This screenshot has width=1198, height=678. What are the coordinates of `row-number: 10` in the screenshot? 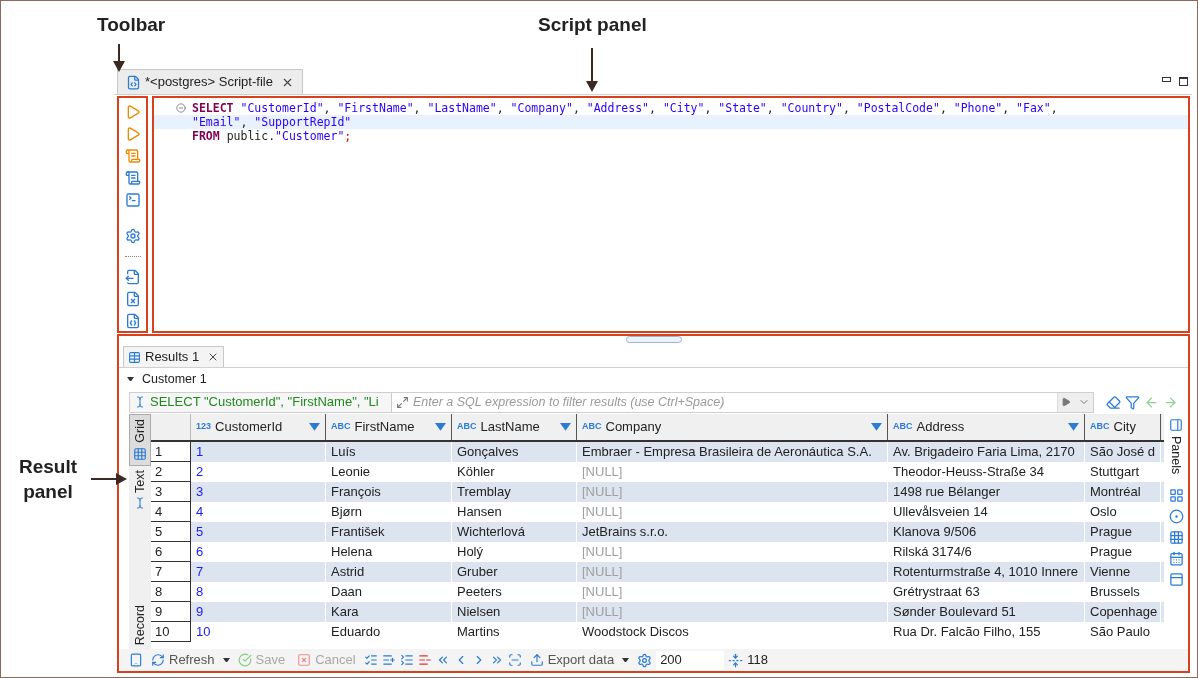 It's located at (171, 632).